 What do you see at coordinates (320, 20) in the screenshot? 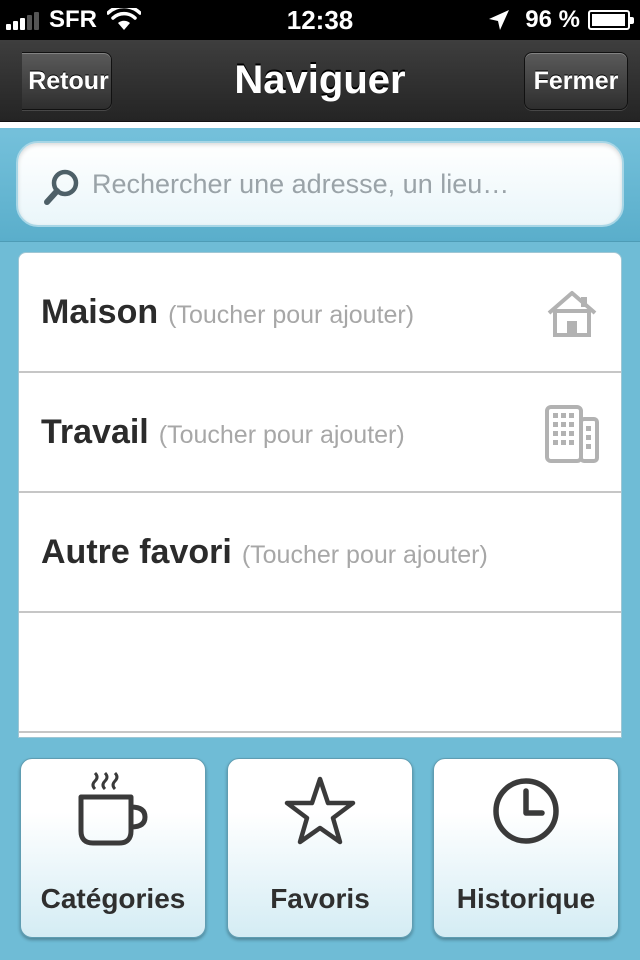
I see `status-bar: SFR 12:38 96 %` at bounding box center [320, 20].